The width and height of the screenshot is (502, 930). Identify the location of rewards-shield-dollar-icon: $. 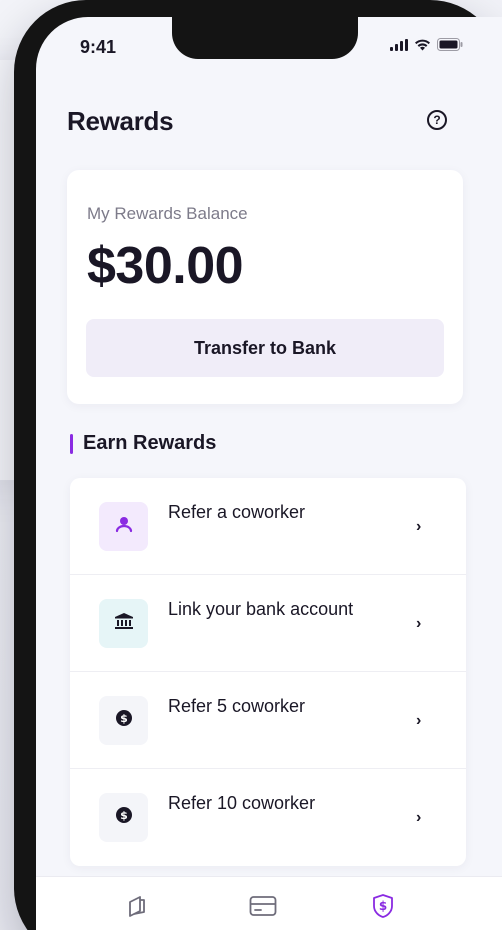
(383, 908).